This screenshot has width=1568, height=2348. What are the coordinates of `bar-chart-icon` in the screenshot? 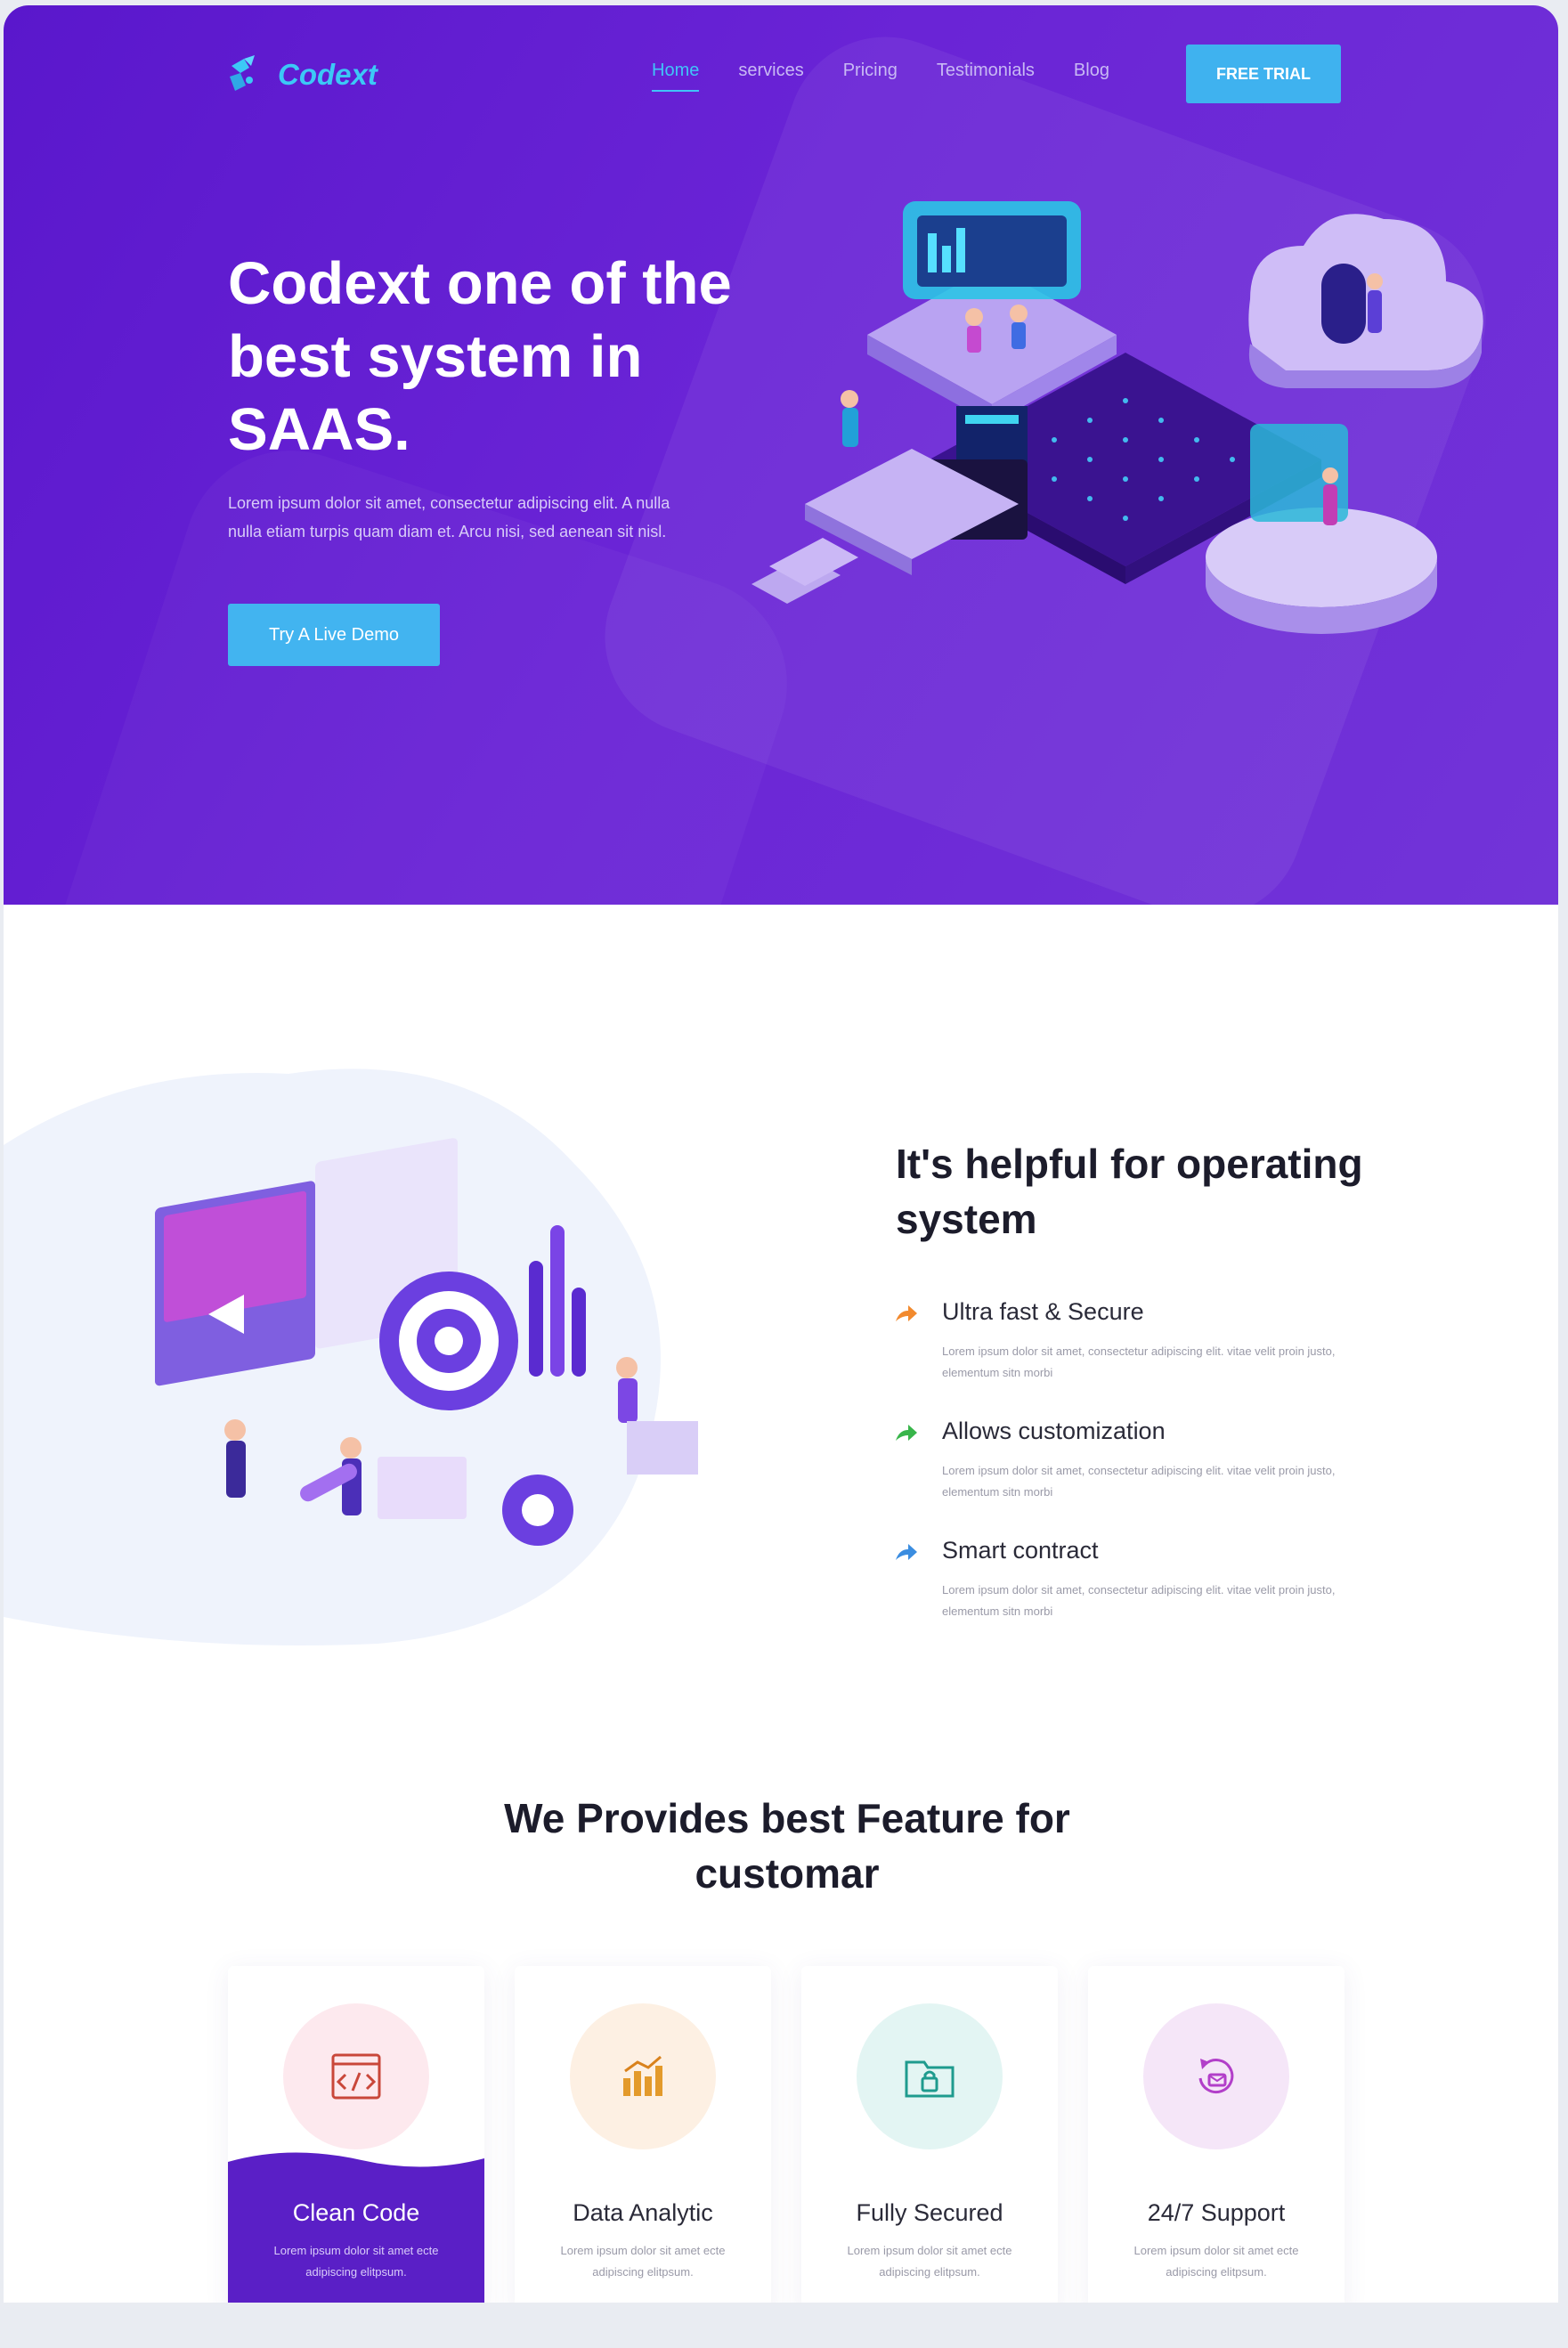 It's located at (642, 2075).